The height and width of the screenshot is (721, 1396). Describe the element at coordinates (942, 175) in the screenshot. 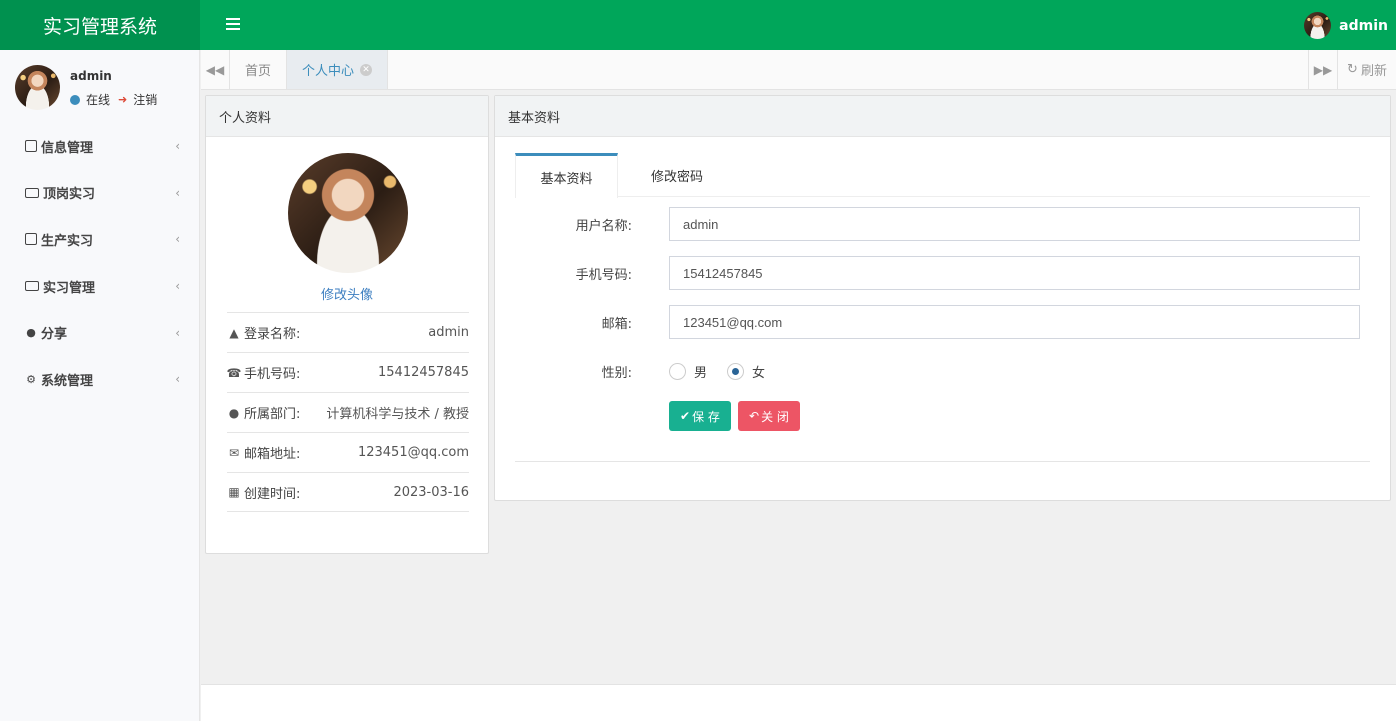

I see `form-tabs: 基本资料 修改密码` at that location.